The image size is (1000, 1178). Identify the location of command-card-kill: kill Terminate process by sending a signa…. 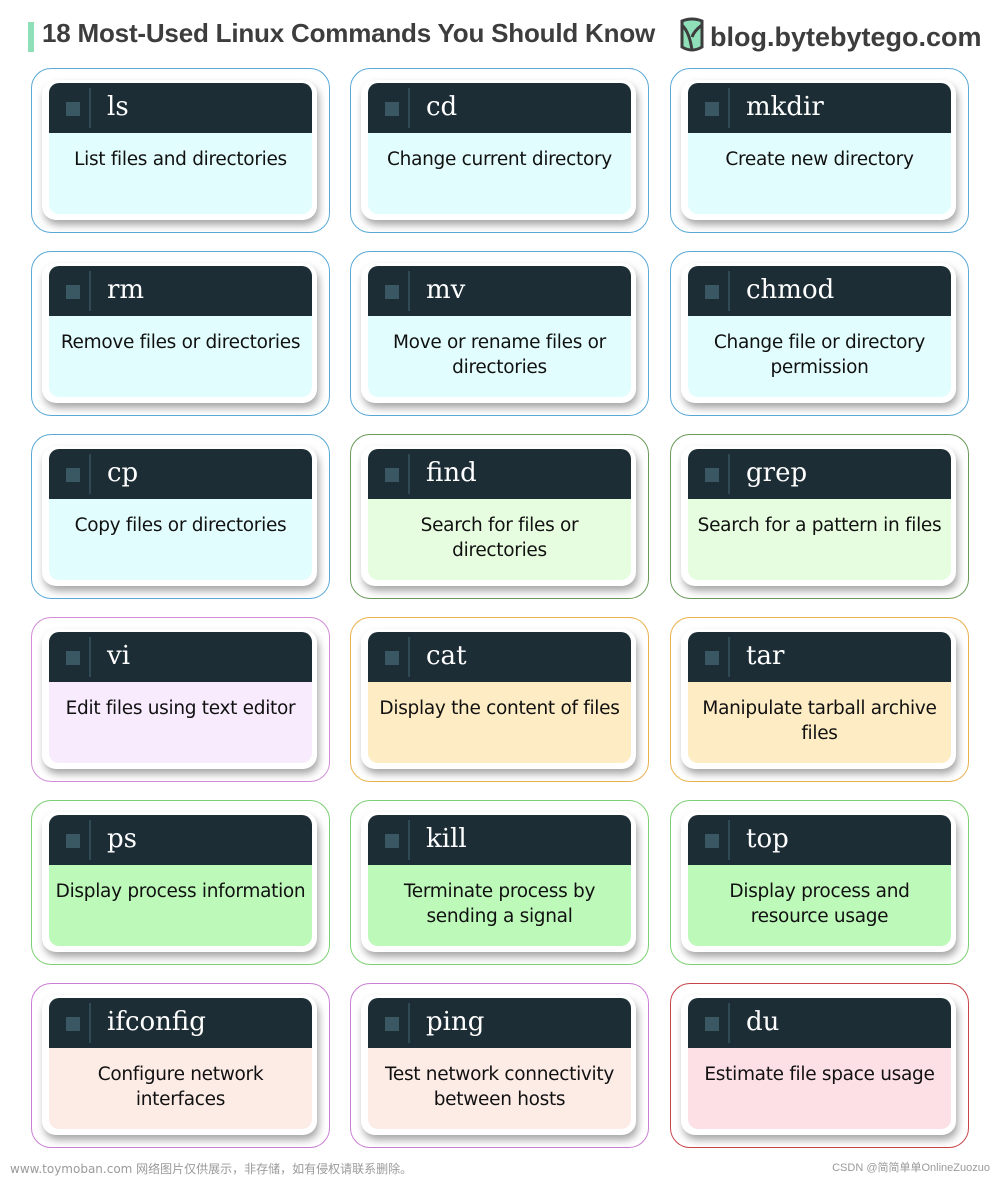
(499, 882).